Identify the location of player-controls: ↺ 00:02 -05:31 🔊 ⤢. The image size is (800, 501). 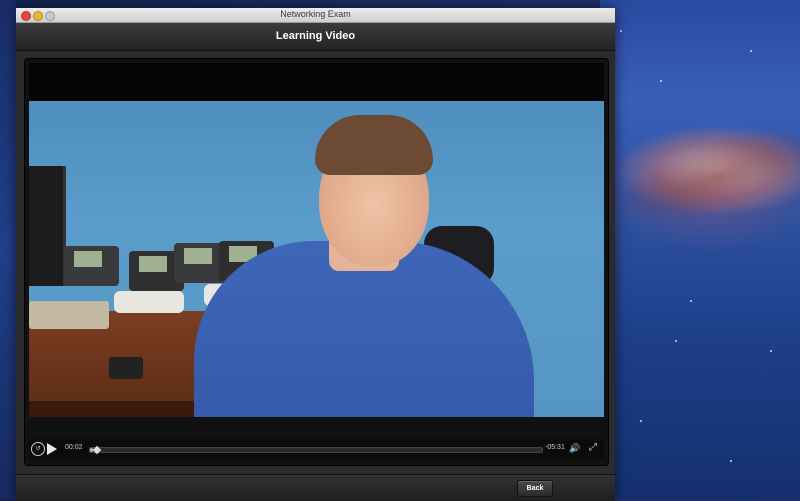
(316, 449).